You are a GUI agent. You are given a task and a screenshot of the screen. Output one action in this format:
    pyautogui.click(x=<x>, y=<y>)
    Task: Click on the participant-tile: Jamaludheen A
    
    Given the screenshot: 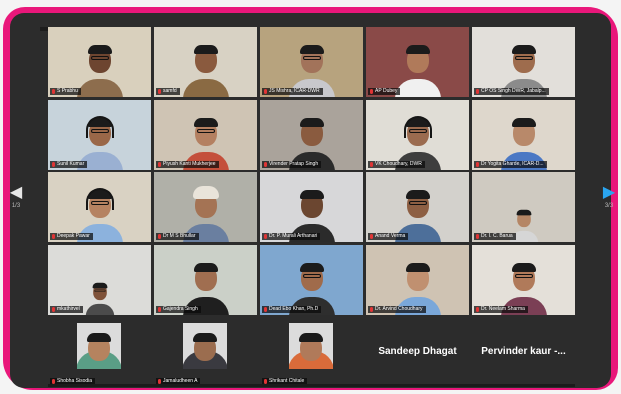 What is the action you would take?
    pyautogui.click(x=205, y=352)
    